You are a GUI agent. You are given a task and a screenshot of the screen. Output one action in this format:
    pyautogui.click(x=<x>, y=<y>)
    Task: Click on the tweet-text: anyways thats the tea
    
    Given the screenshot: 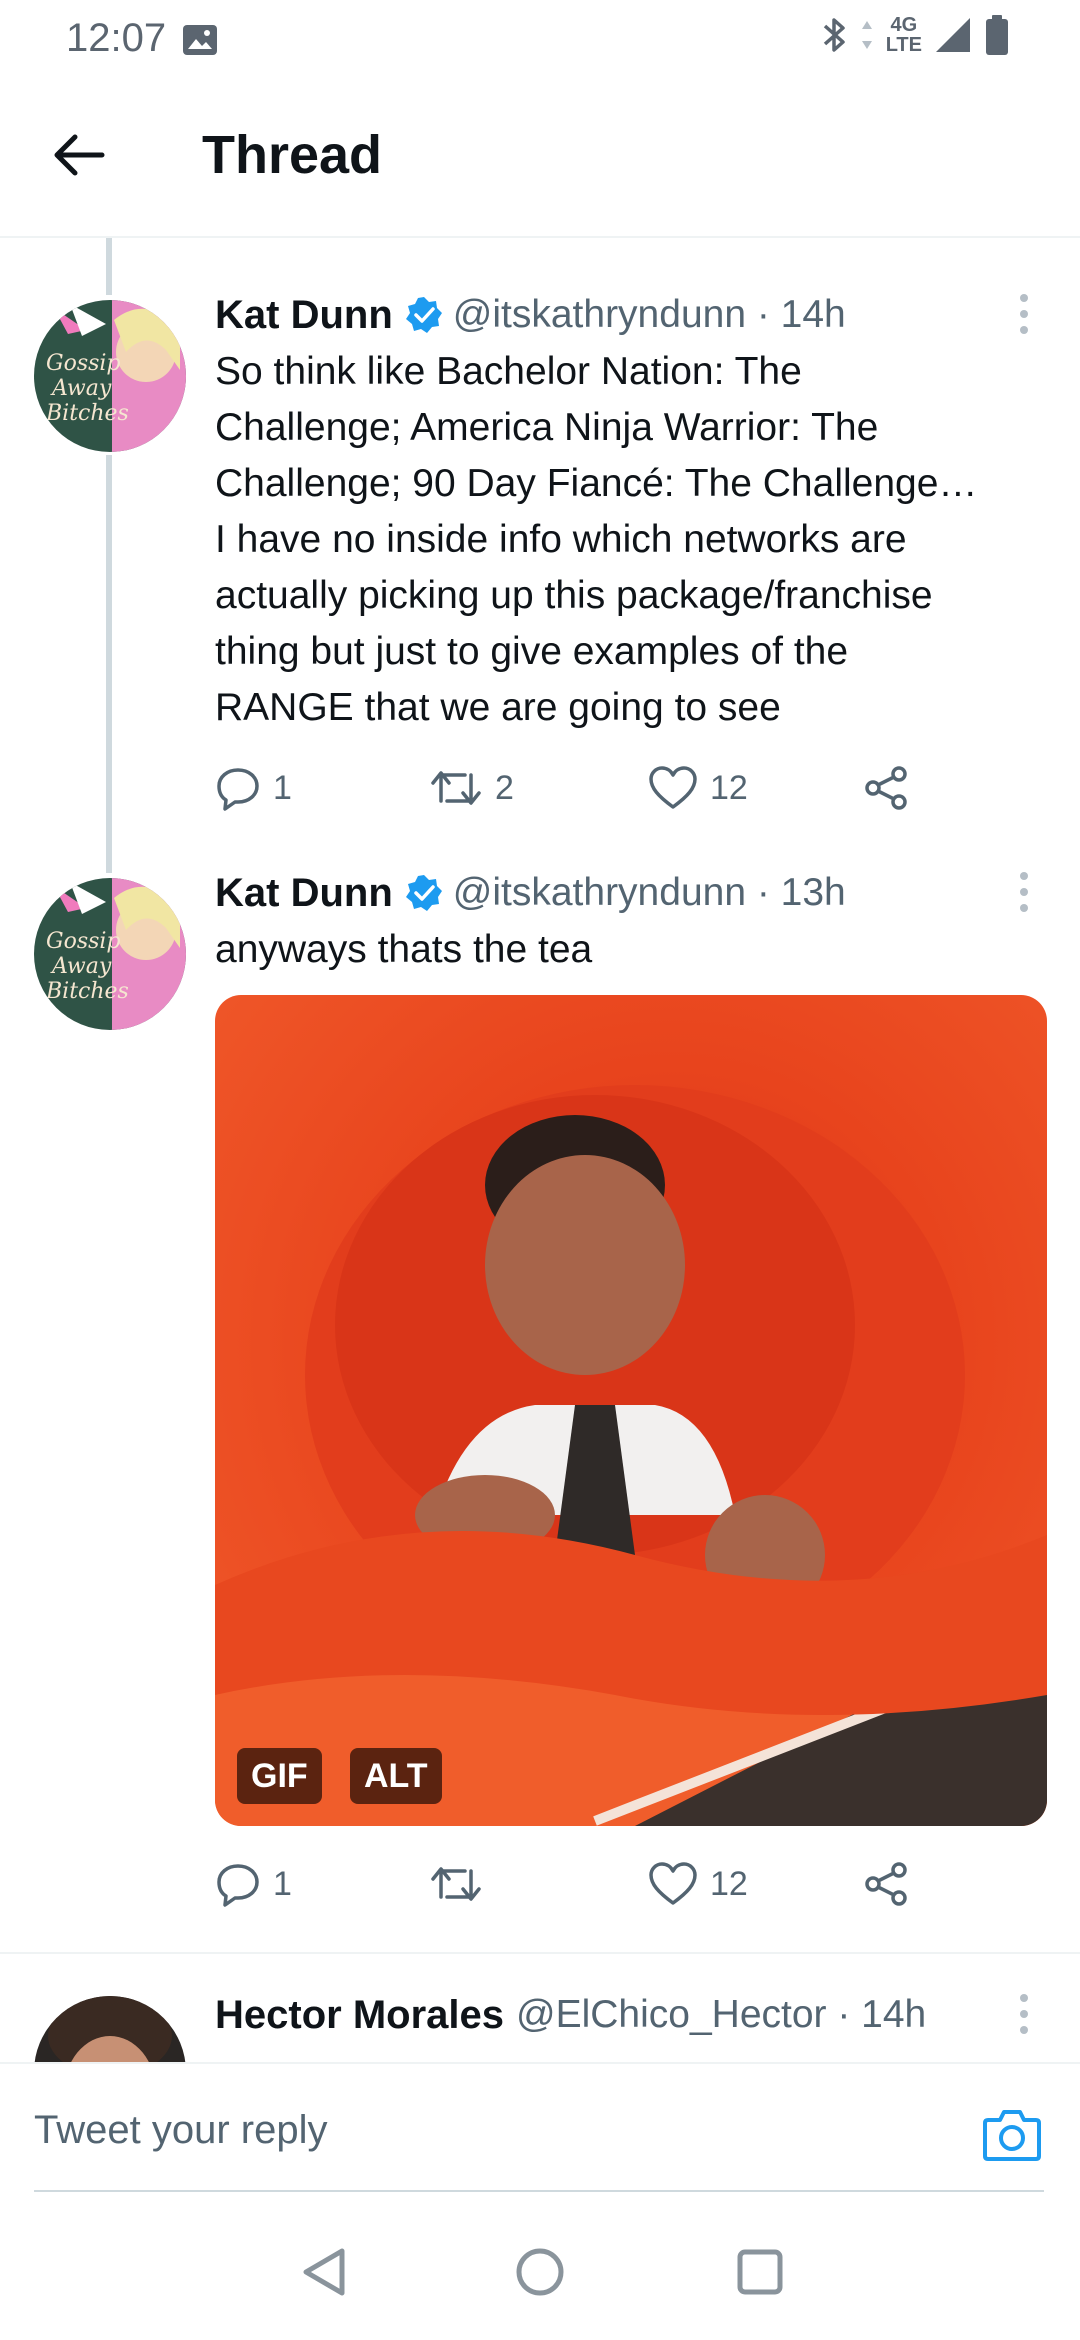 What is the action you would take?
    pyautogui.click(x=404, y=949)
    